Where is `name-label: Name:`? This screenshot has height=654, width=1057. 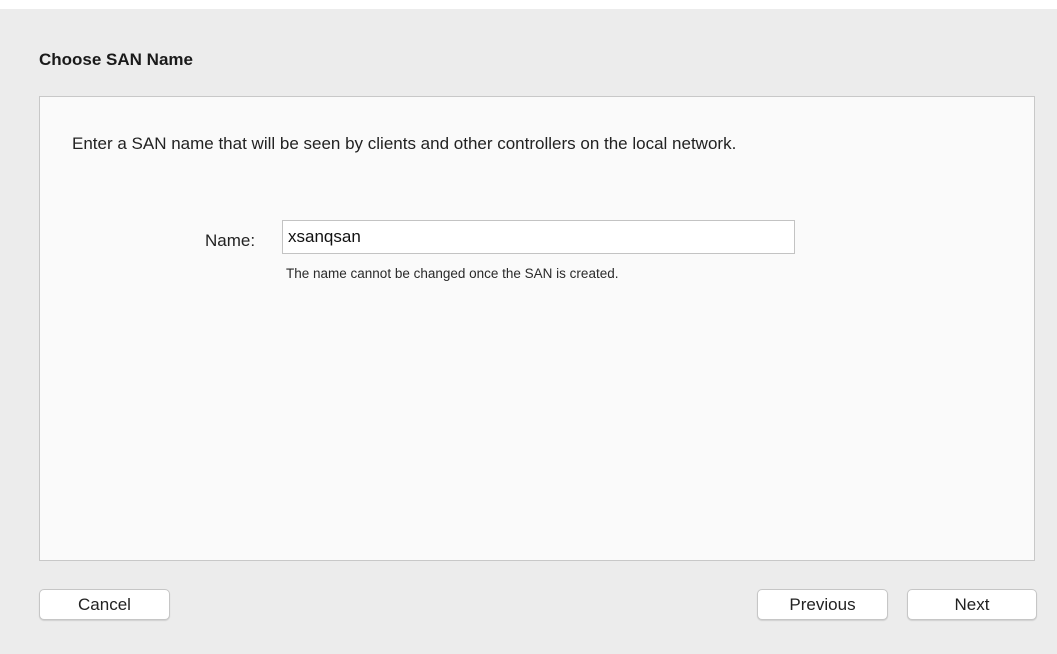 name-label: Name: is located at coordinates (230, 240).